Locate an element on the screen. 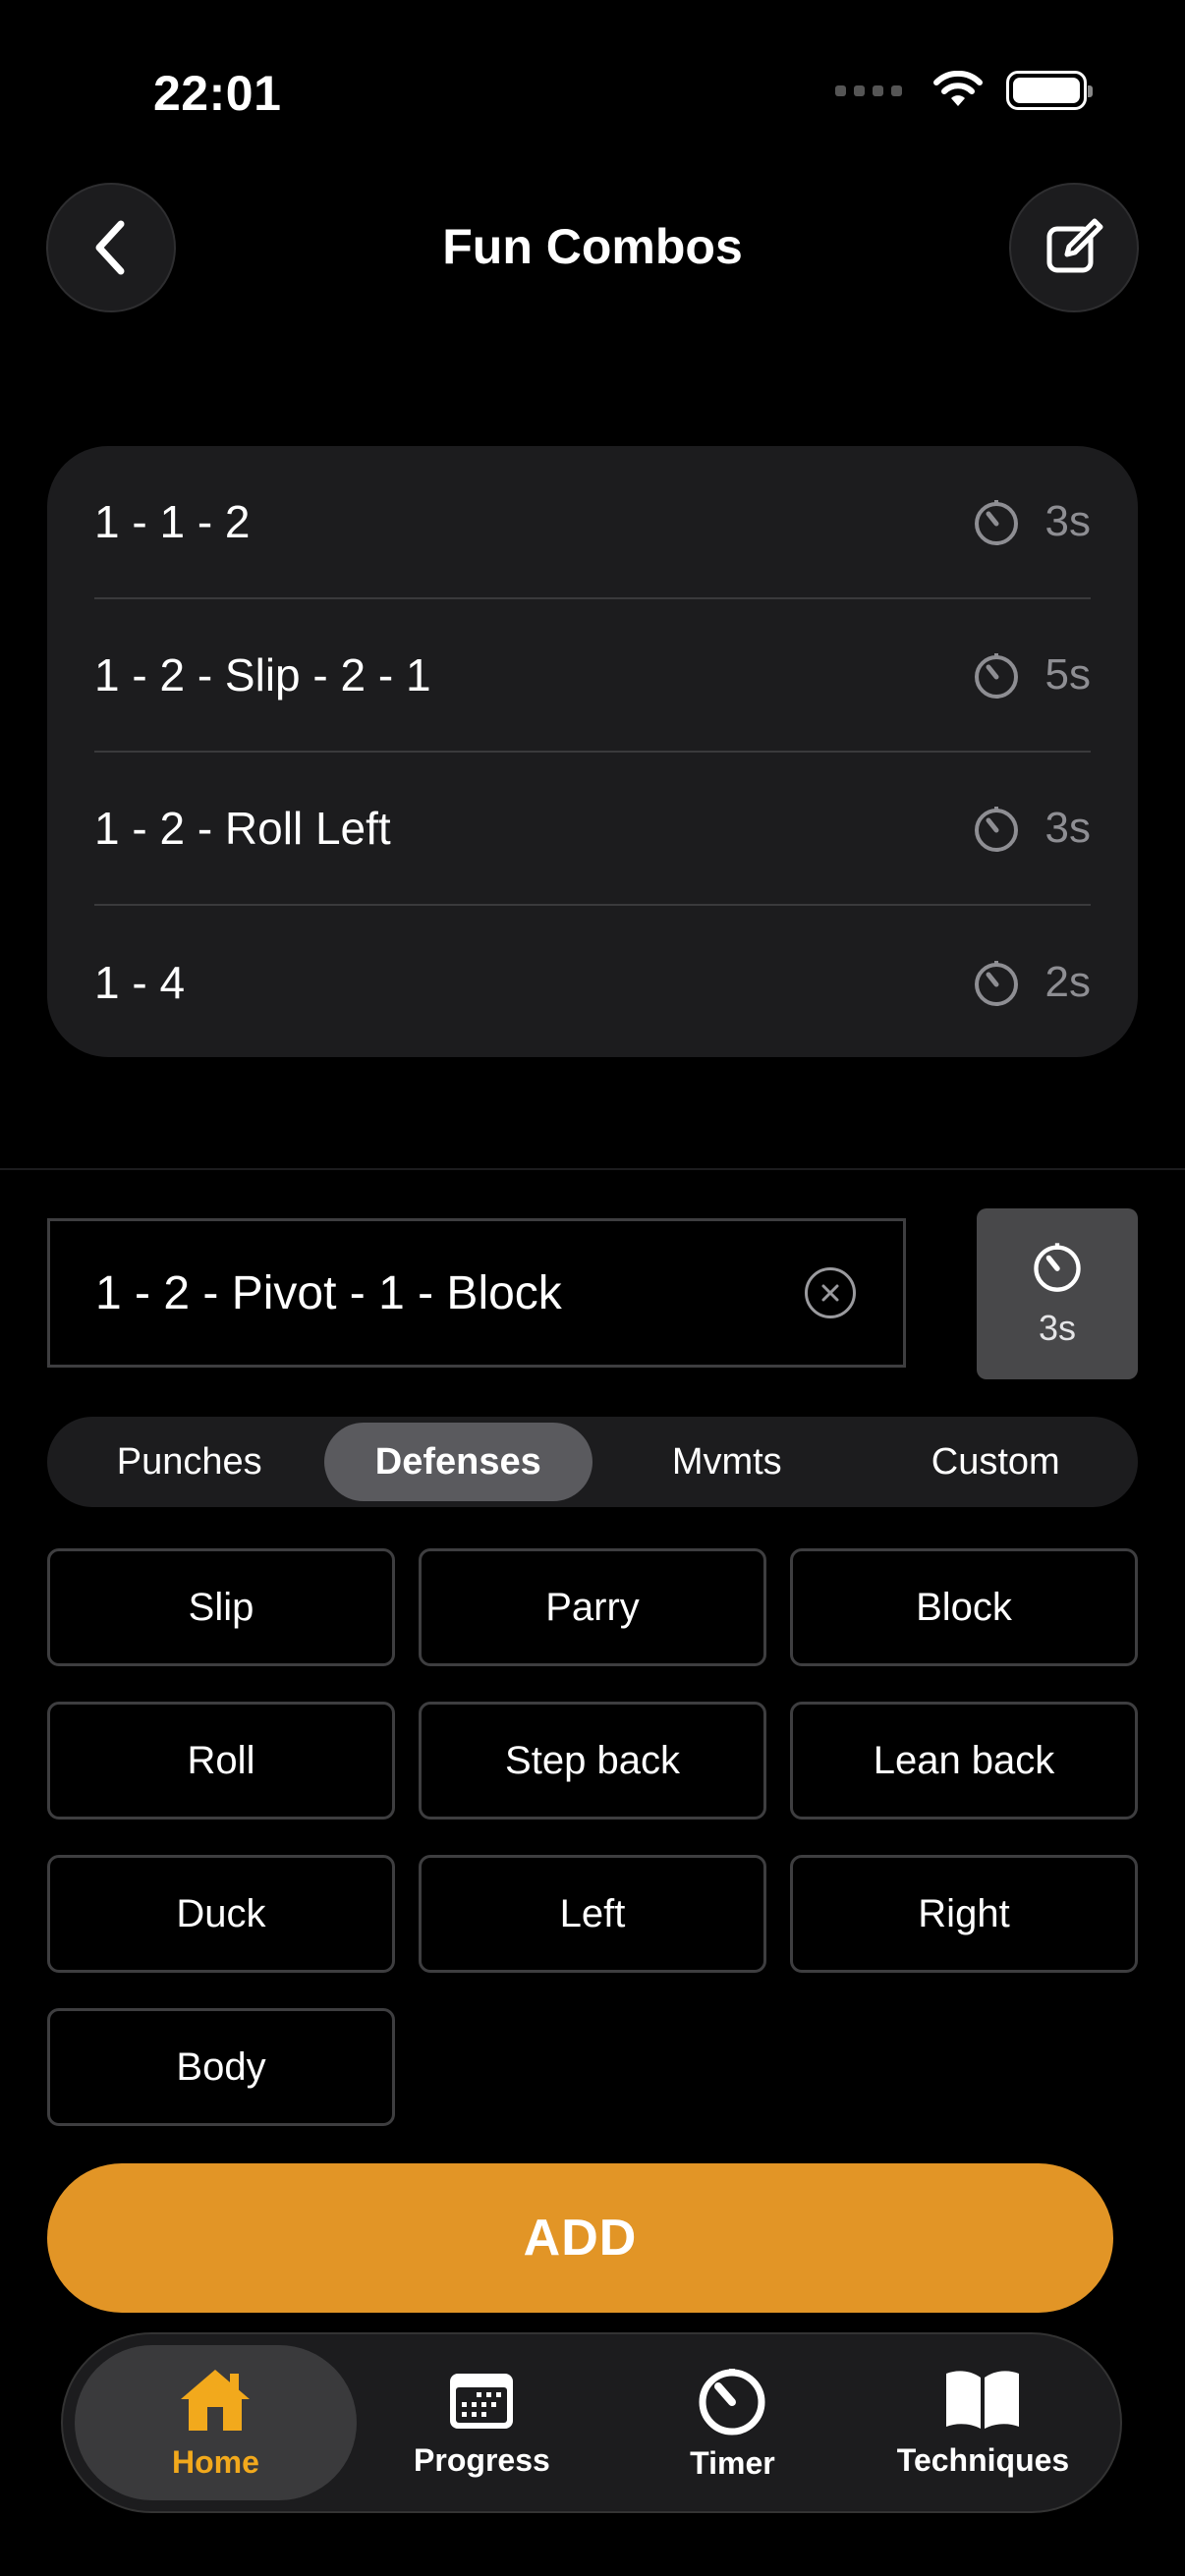 This screenshot has width=1185, height=2576. combo-row: 1 - 2 - Slip - 2 - 1 5s is located at coordinates (592, 676).